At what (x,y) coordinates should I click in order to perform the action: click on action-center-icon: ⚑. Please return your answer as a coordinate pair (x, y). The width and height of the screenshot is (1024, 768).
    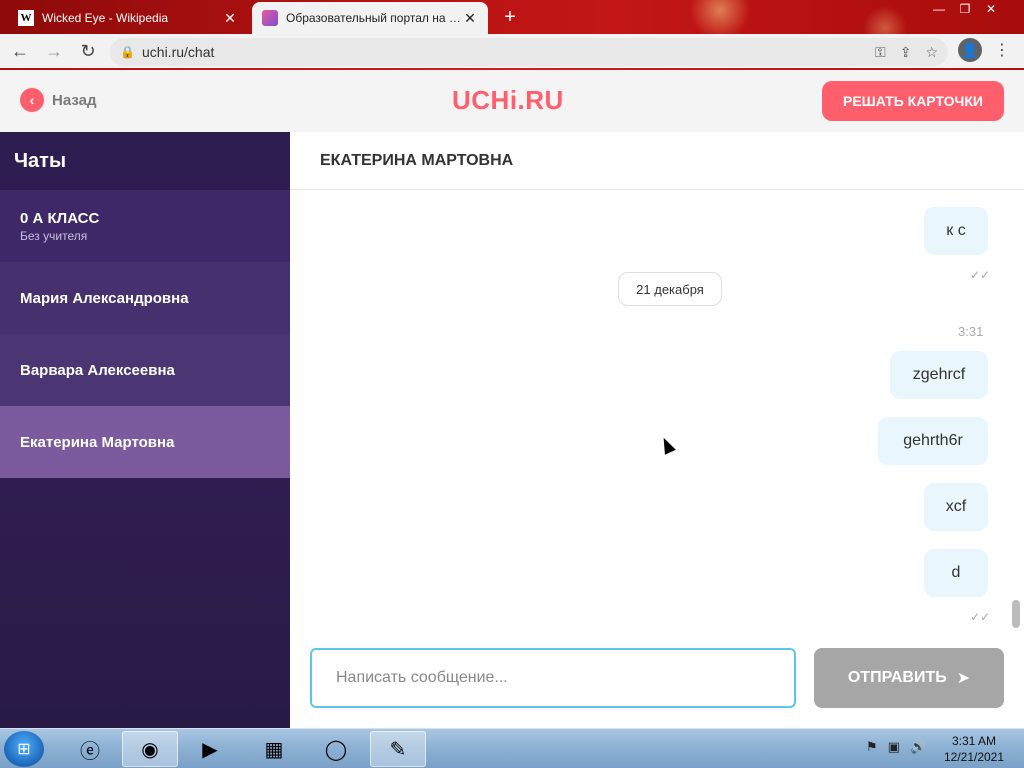
    Looking at the image, I should click on (872, 747).